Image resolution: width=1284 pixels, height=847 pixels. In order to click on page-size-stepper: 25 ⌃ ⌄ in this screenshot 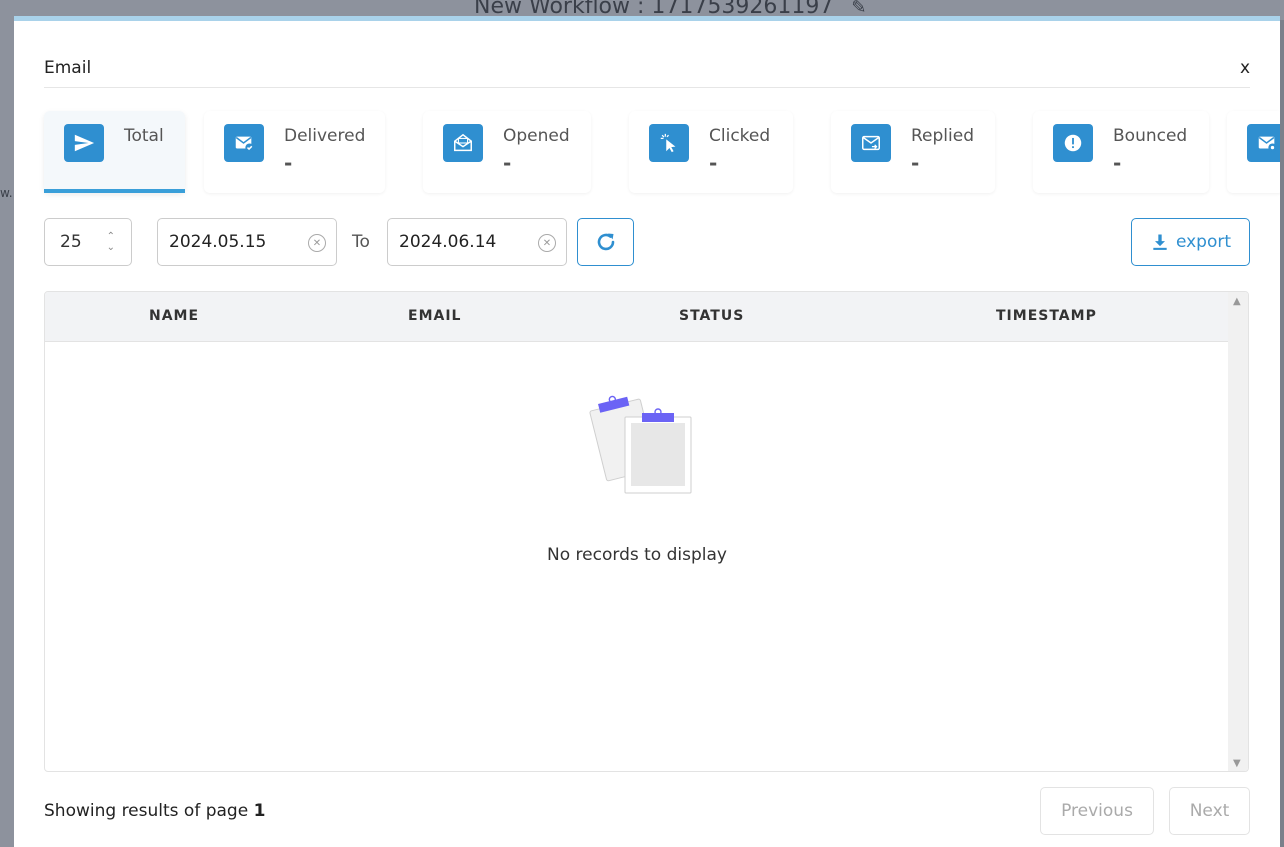, I will do `click(88, 242)`.